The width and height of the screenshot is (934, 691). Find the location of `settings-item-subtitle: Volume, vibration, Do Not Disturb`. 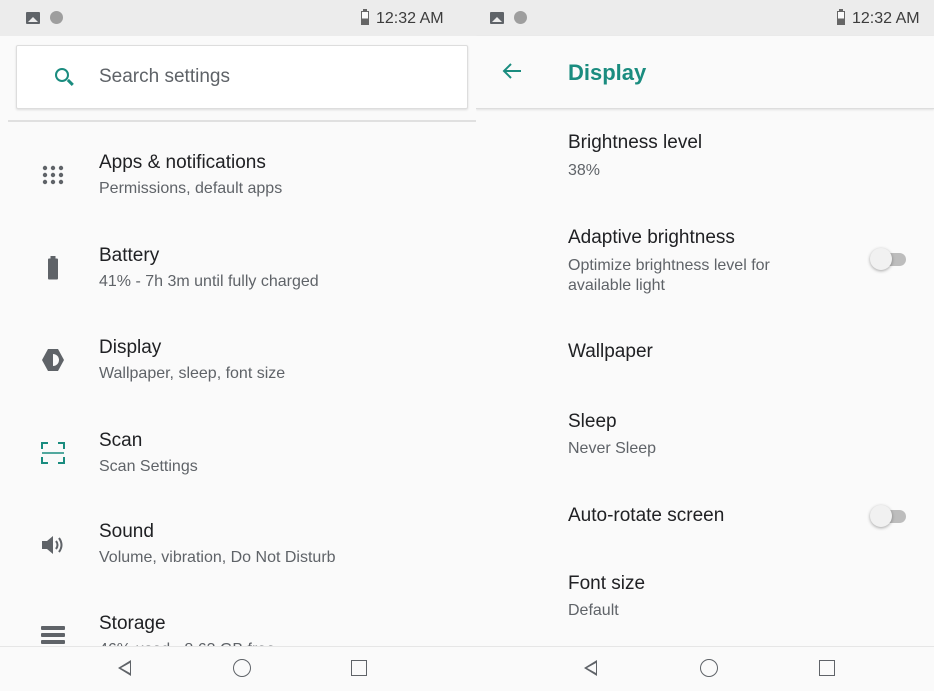

settings-item-subtitle: Volume, vibration, Do Not Disturb is located at coordinates (217, 557).